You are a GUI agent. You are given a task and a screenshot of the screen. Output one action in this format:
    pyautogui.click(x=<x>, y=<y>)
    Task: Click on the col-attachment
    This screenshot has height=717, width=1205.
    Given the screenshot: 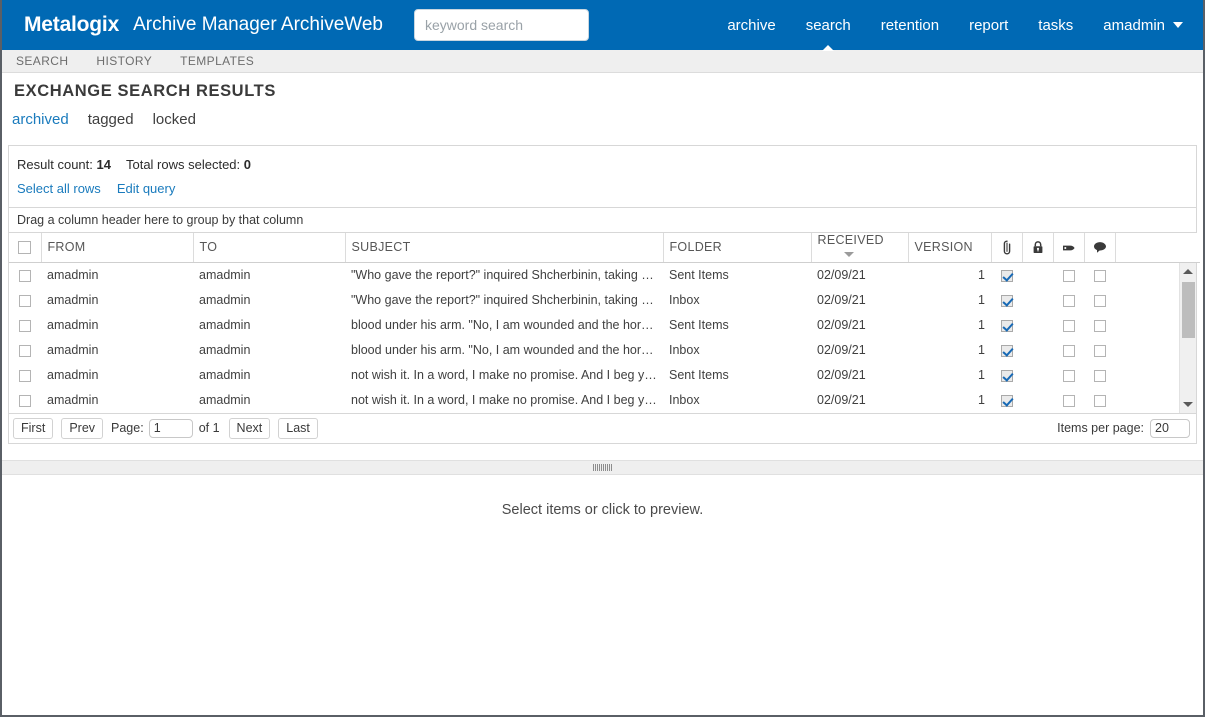 What is the action you would take?
    pyautogui.click(x=1007, y=248)
    